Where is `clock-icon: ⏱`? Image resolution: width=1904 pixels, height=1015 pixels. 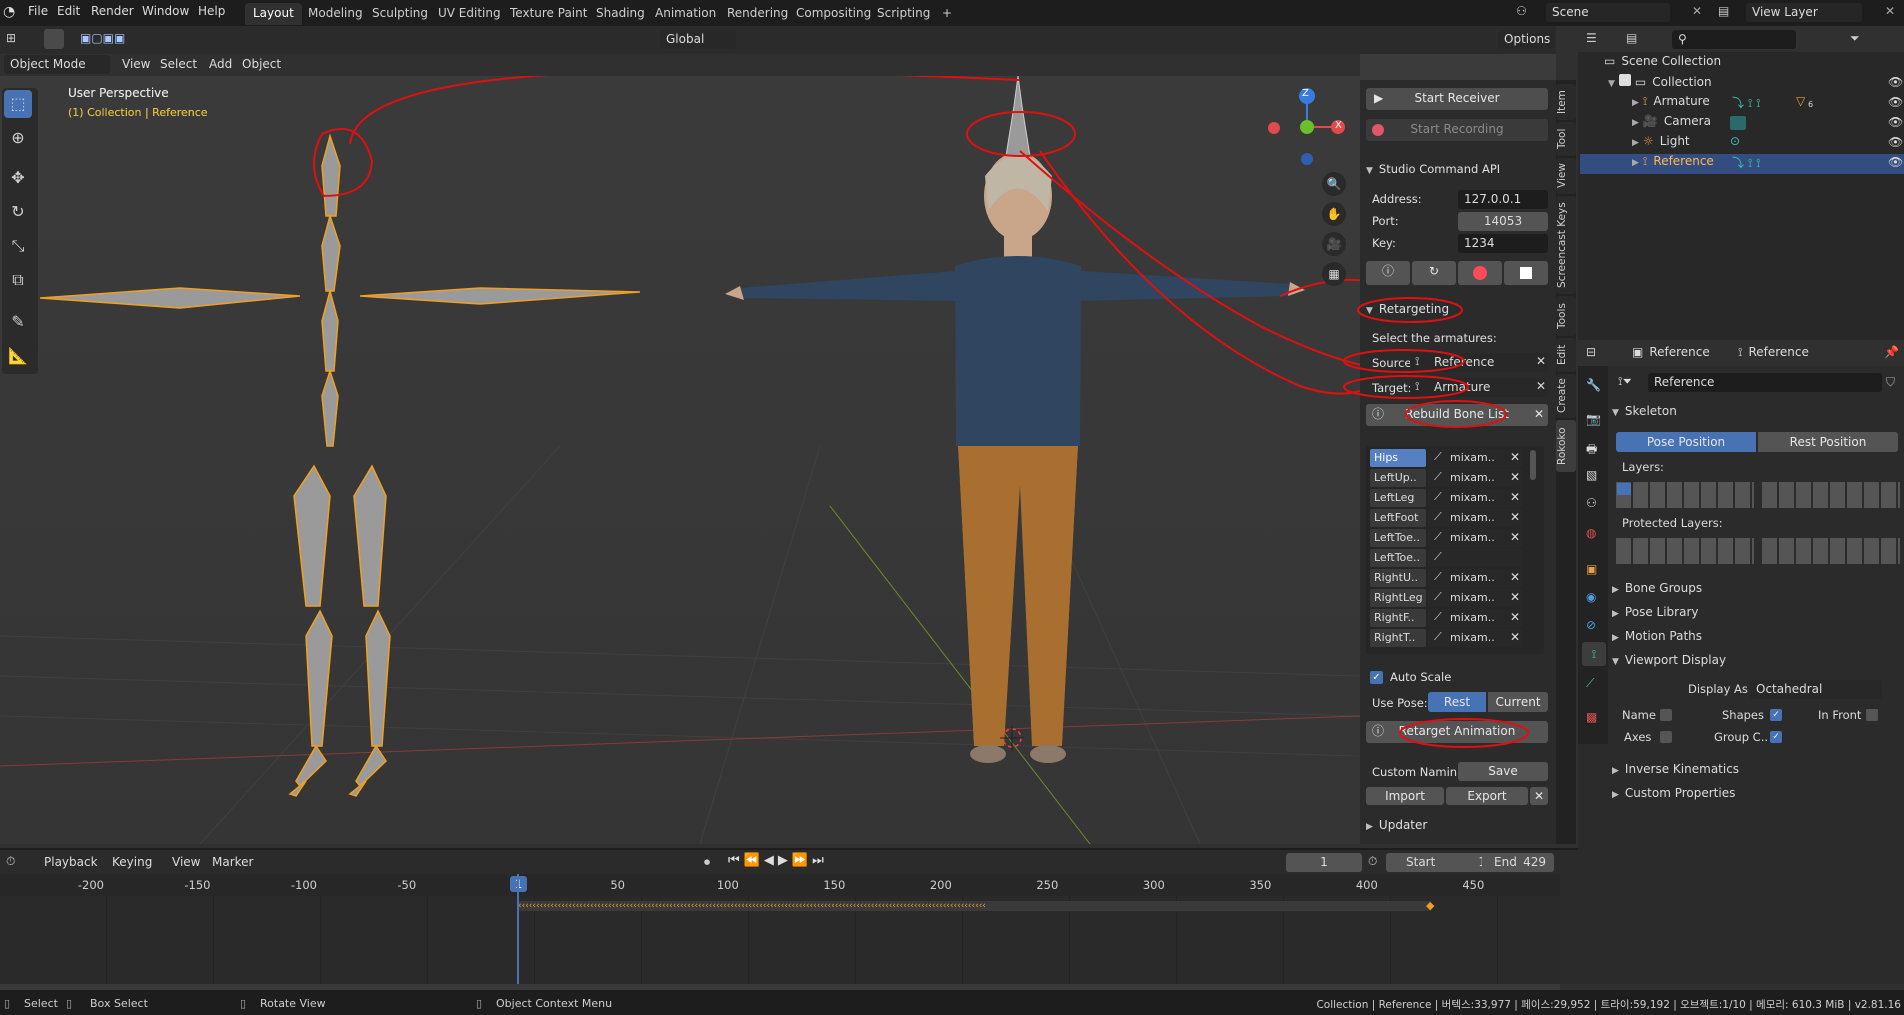 clock-icon: ⏱ is located at coordinates (1372, 861).